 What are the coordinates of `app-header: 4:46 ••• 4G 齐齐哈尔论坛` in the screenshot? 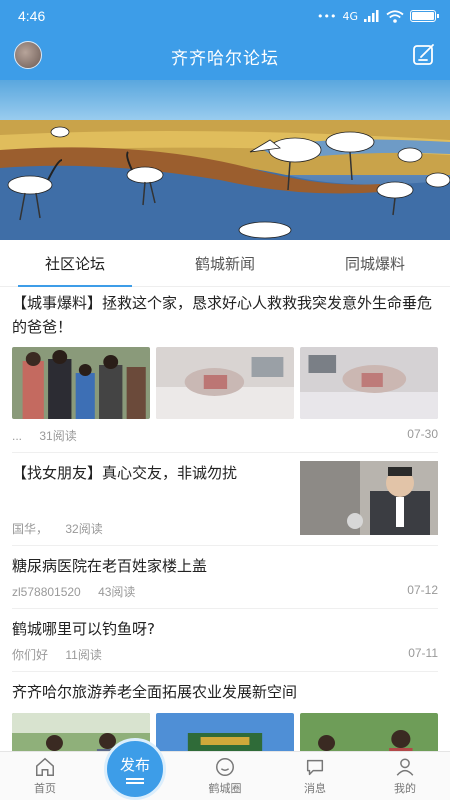 It's located at (225, 40).